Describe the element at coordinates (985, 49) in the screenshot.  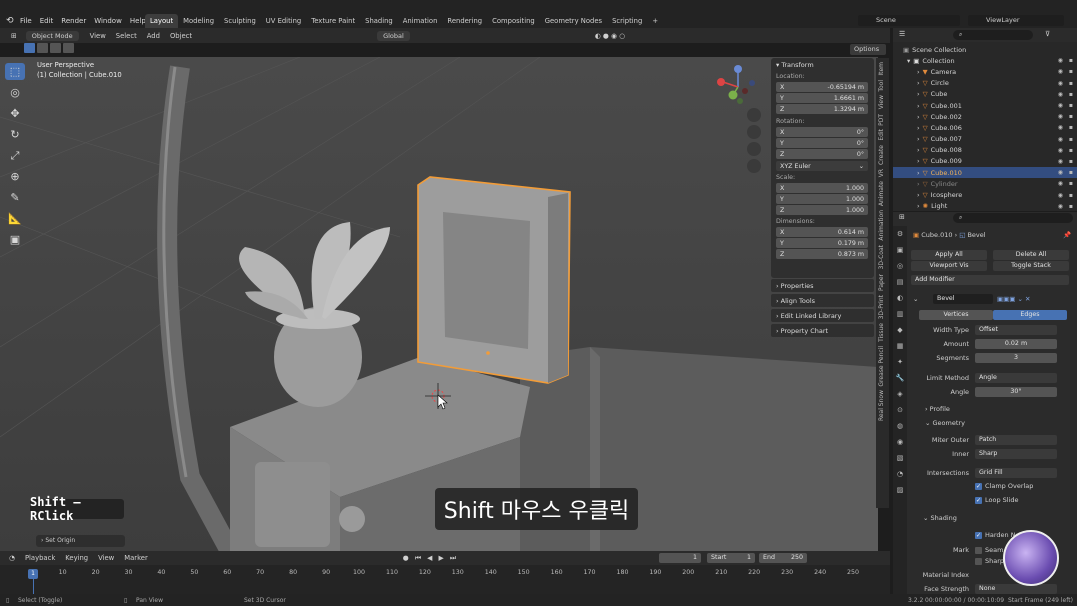
I see `scene-collection-row: ▣ Scene Collection` at that location.